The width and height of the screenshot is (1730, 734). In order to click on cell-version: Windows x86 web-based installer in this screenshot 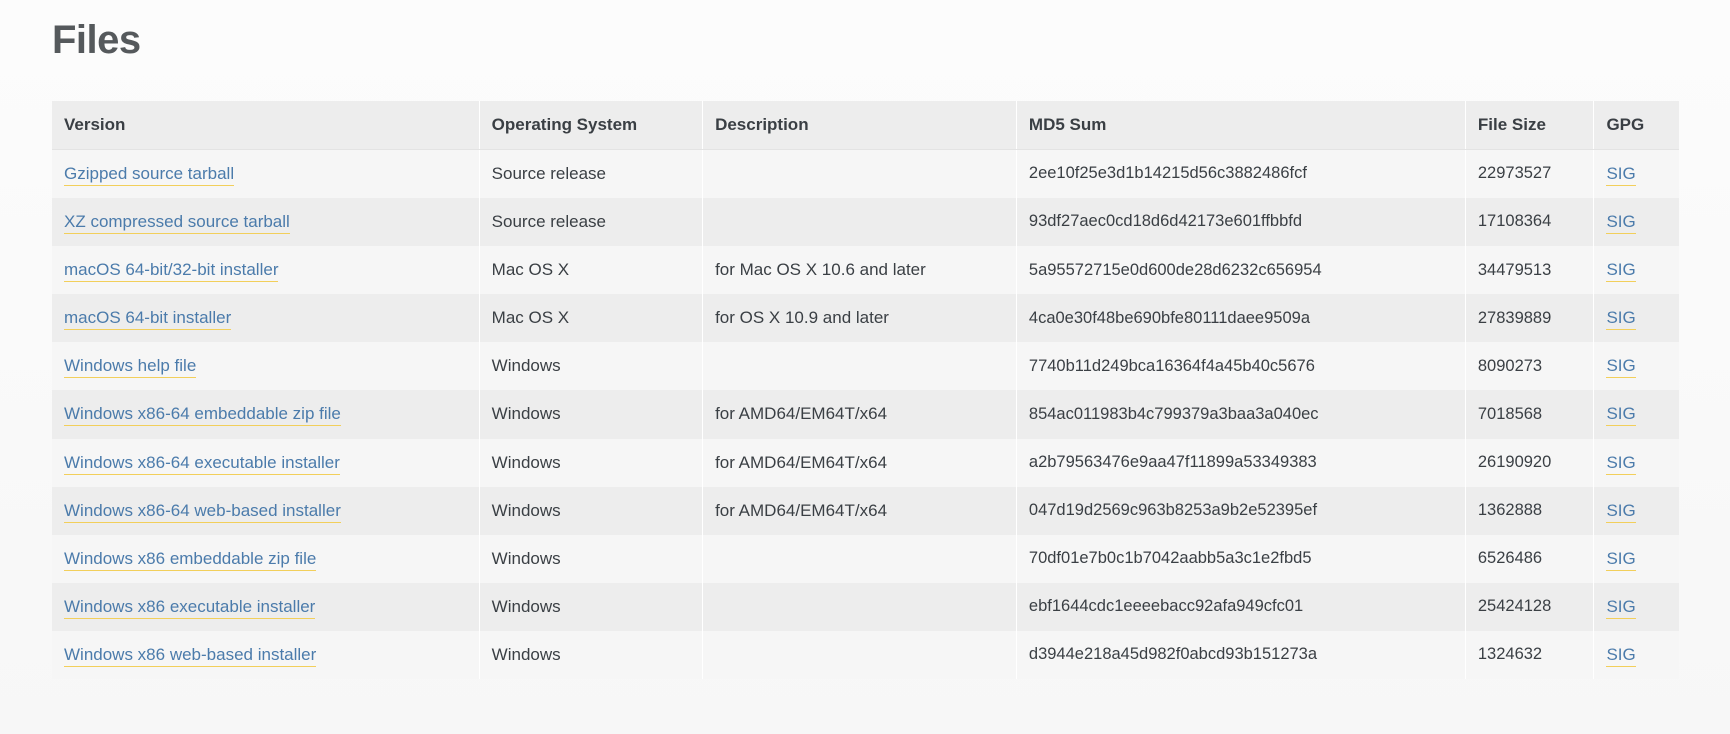, I will do `click(266, 655)`.